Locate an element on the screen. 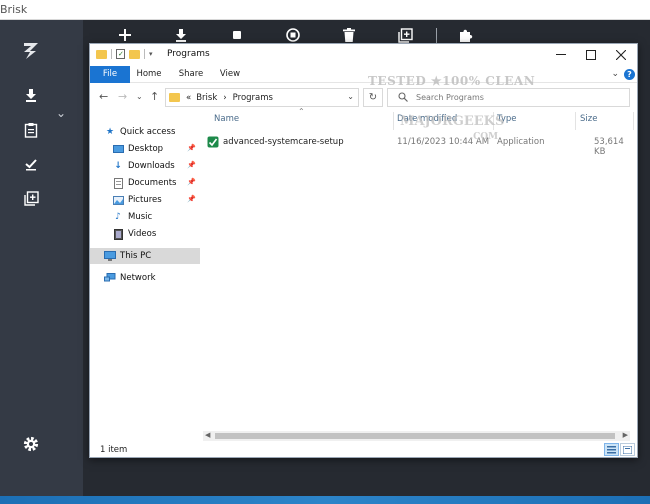 This screenshot has height=504, width=650. check-icon is located at coordinates (31, 164).